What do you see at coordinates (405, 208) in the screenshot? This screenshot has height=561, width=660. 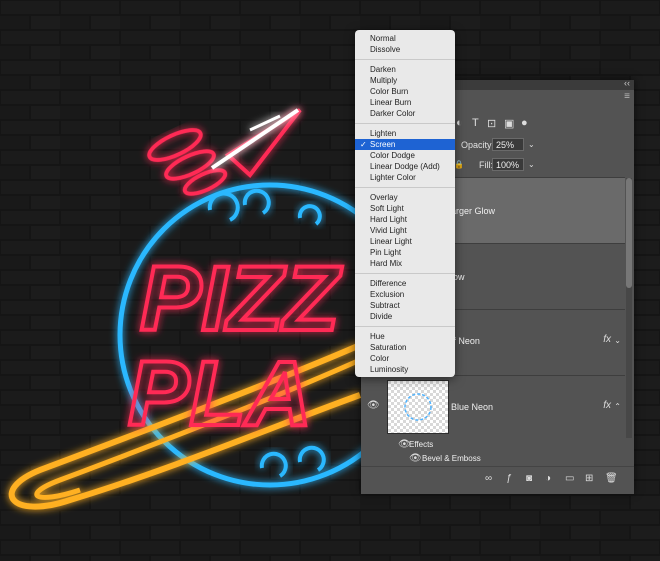 I see `blend-option-soft-light: Soft Light` at bounding box center [405, 208].